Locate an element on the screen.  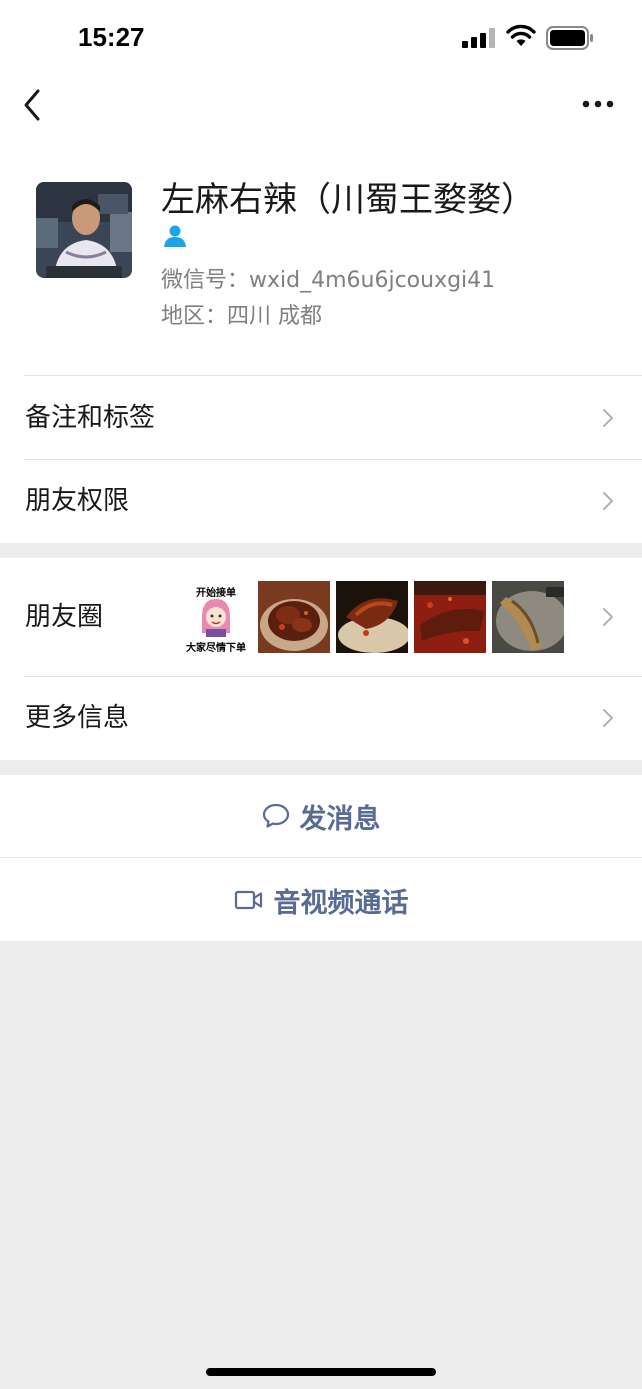
video-call-label: 音视频通话 is located at coordinates (341, 903).